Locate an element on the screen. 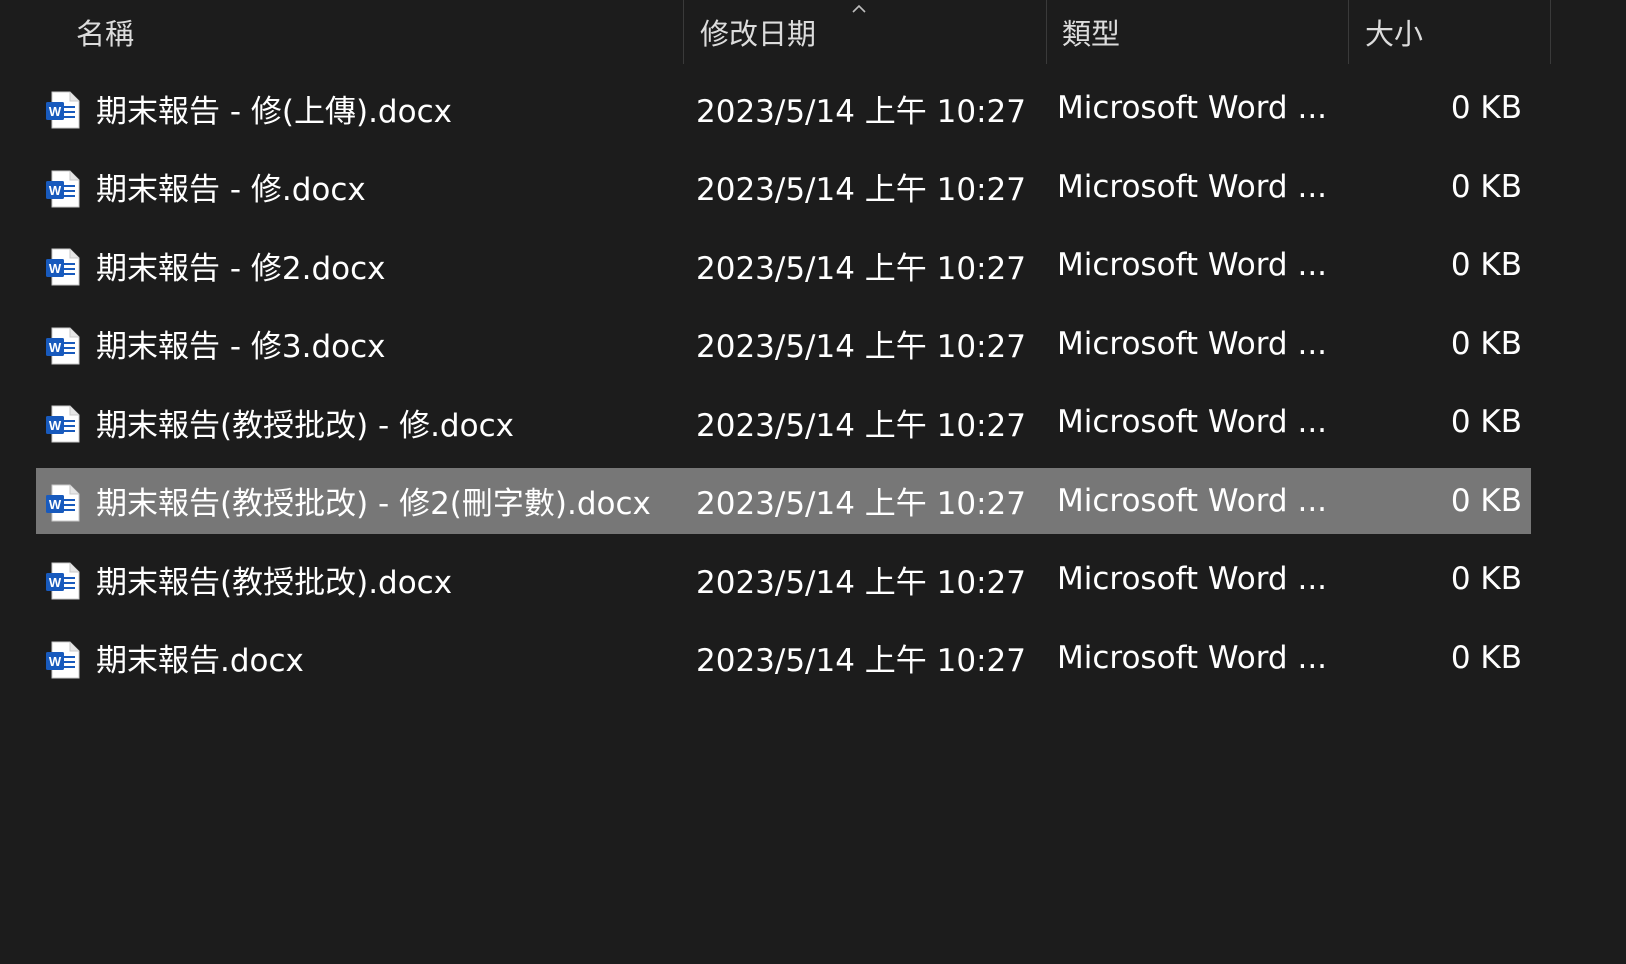 Image resolution: width=1626 pixels, height=964 pixels. file-name: 期末報告 - 修(上傳).docx is located at coordinates (274, 111).